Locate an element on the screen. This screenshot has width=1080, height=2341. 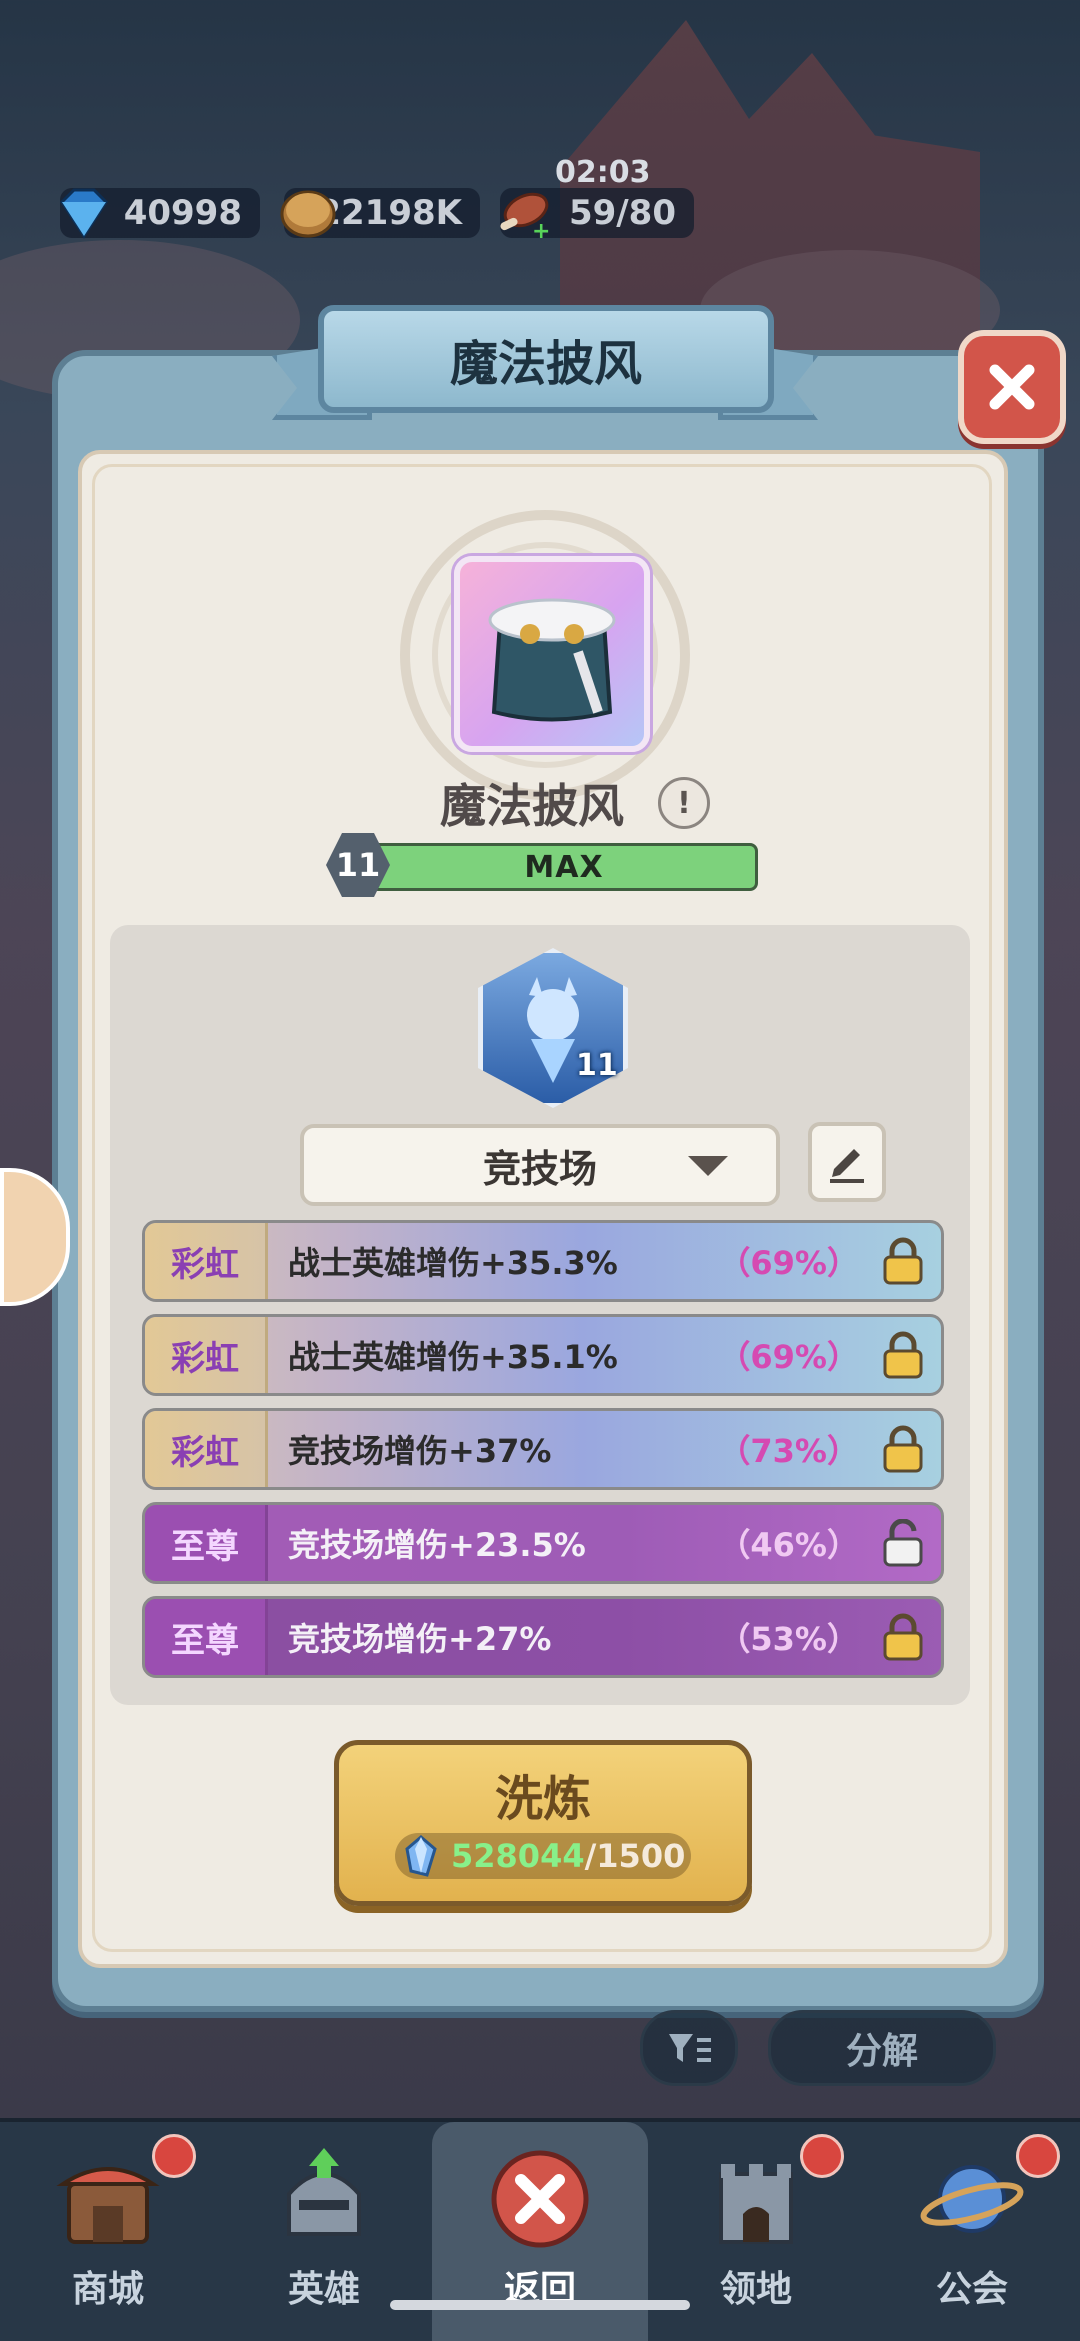
pencil-icon is located at coordinates (847, 1166).